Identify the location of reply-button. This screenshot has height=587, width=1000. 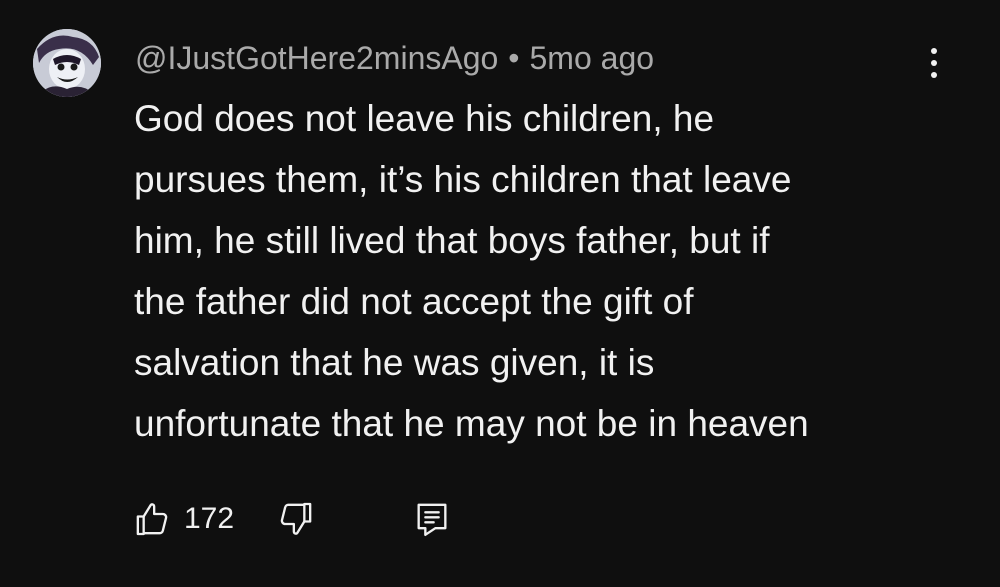
(432, 519).